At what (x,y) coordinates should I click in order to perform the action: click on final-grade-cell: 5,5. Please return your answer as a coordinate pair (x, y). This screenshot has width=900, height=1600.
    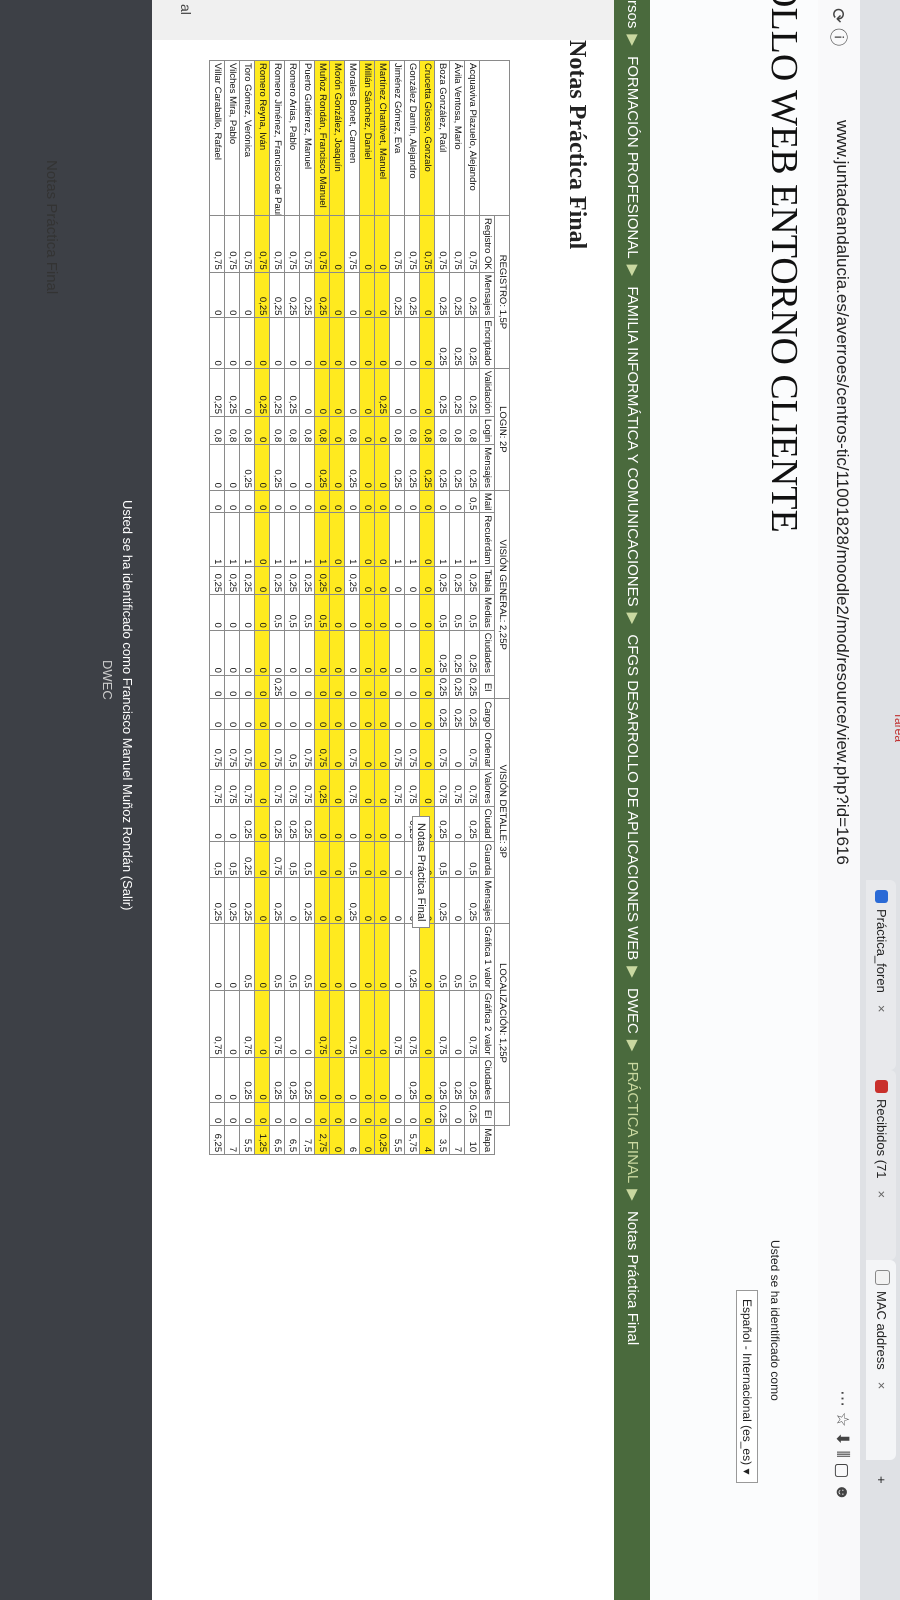
    Looking at the image, I should click on (397, 1140).